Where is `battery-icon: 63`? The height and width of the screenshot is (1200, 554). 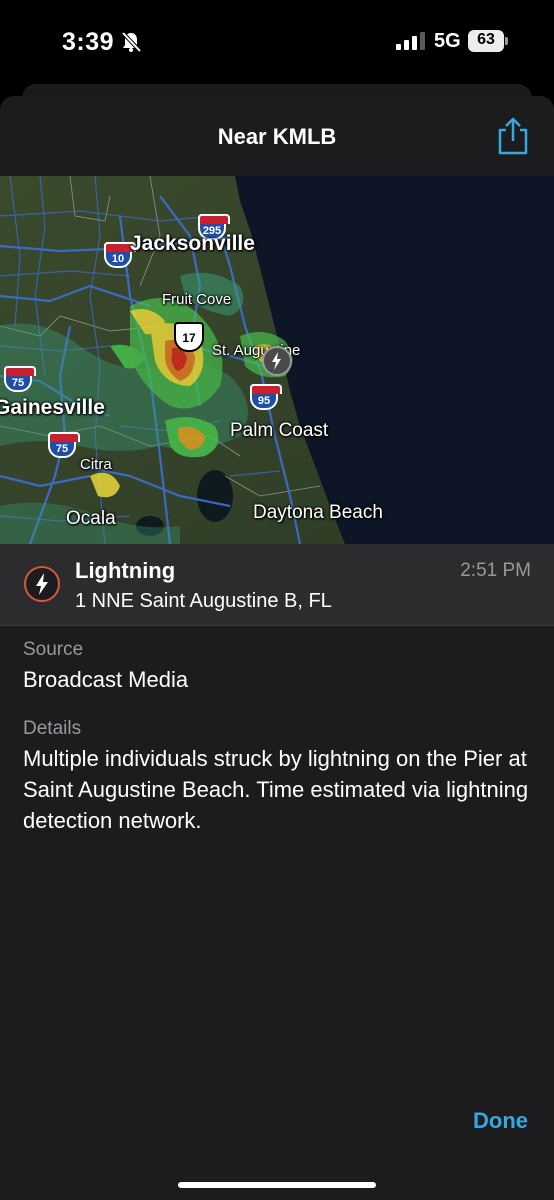
battery-icon: 63 is located at coordinates (488, 41).